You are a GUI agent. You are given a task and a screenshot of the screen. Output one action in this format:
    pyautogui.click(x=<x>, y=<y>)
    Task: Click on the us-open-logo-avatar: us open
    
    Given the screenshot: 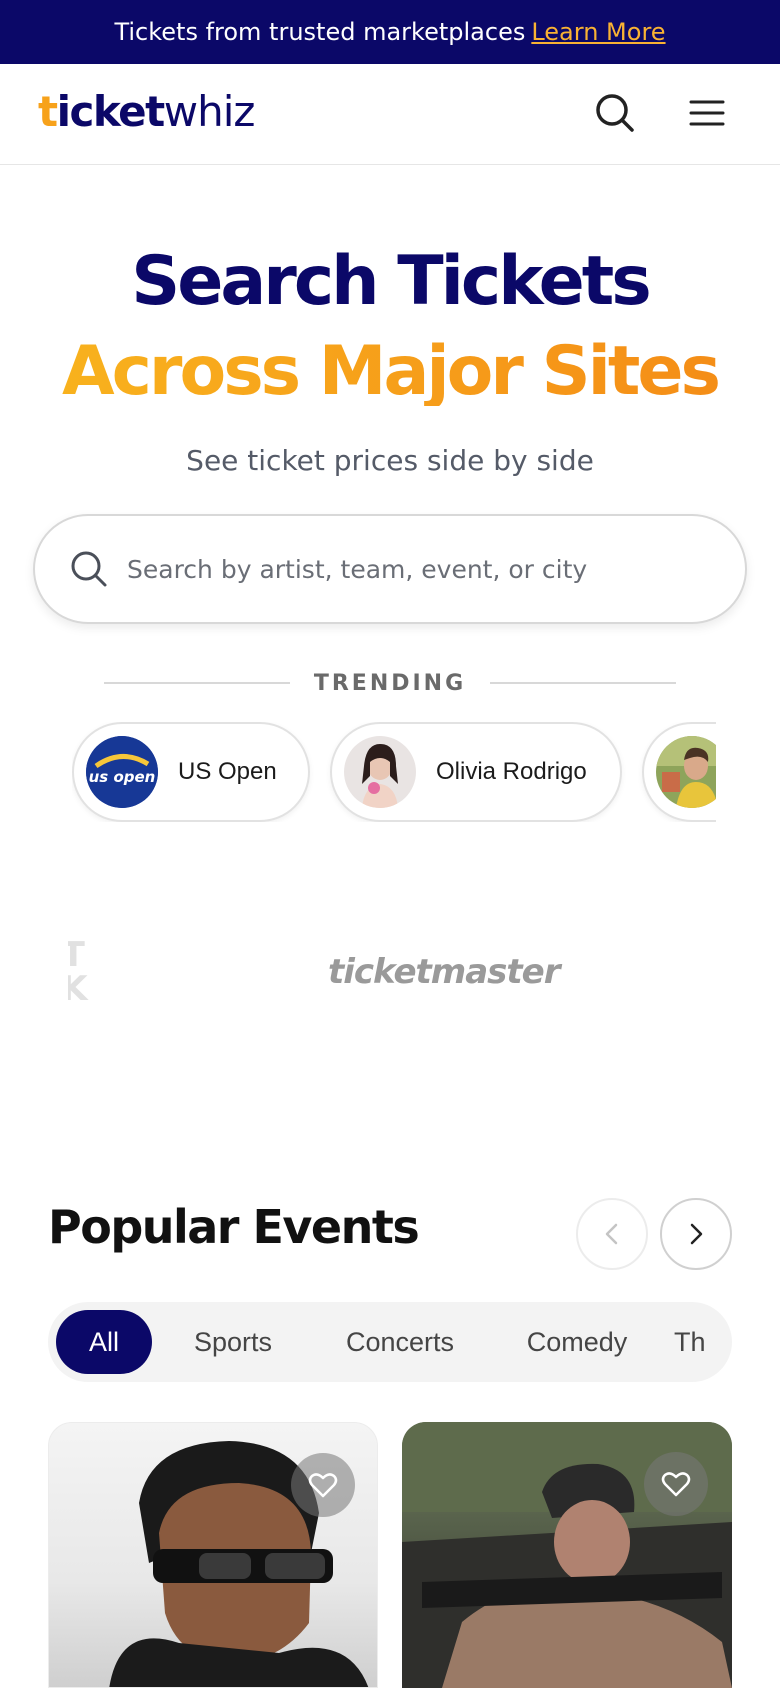 What is the action you would take?
    pyautogui.click(x=122, y=772)
    